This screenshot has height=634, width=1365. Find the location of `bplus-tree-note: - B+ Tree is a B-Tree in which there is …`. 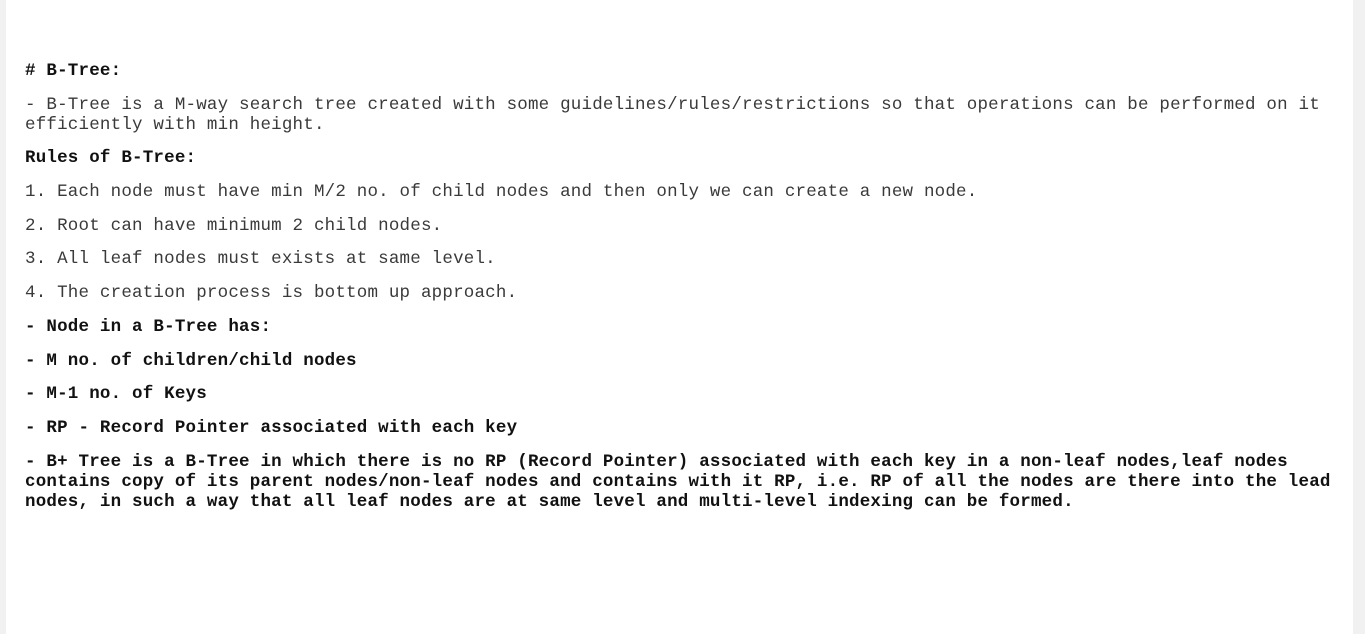

bplus-tree-note: - B+ Tree is a B-Tree in which there is … is located at coordinates (683, 481).